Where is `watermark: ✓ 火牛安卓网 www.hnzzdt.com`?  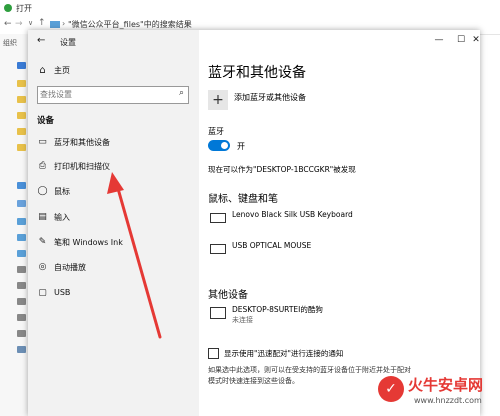 watermark: ✓ 火牛安卓网 www.hnzzdt.com is located at coordinates (437, 392).